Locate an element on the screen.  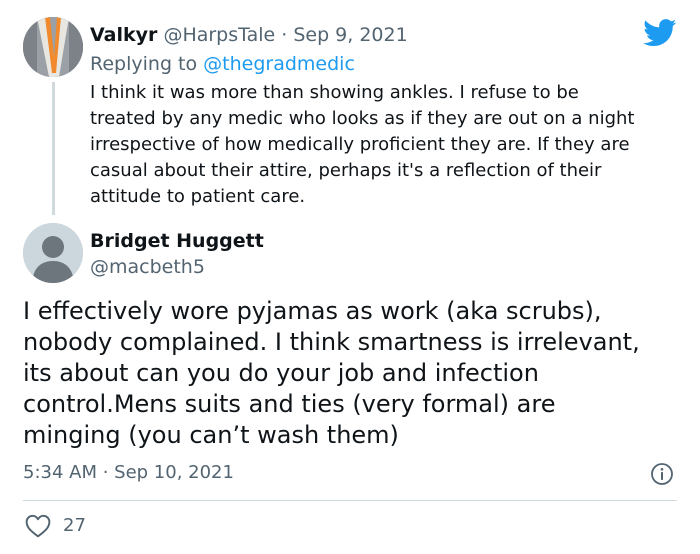
main-avatar is located at coordinates (53, 253).